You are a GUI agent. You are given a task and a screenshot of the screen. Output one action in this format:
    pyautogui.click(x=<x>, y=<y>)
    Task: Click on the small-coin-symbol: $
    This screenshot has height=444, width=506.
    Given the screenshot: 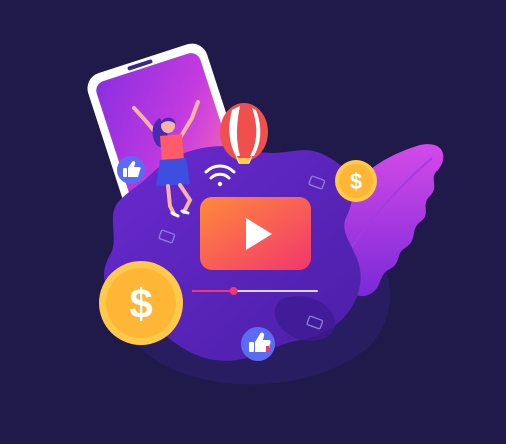 What is the action you would take?
    pyautogui.click(x=356, y=181)
    